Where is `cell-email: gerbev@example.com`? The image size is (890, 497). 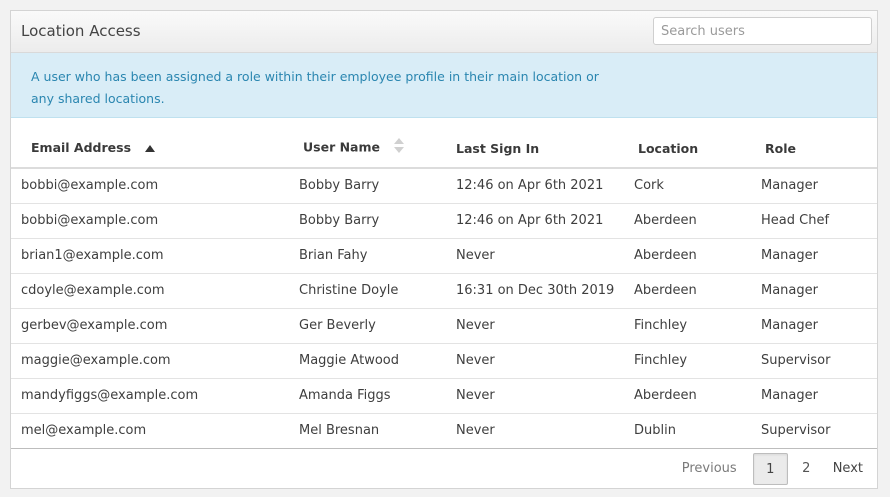
cell-email: gerbev@example.com is located at coordinates (154, 326).